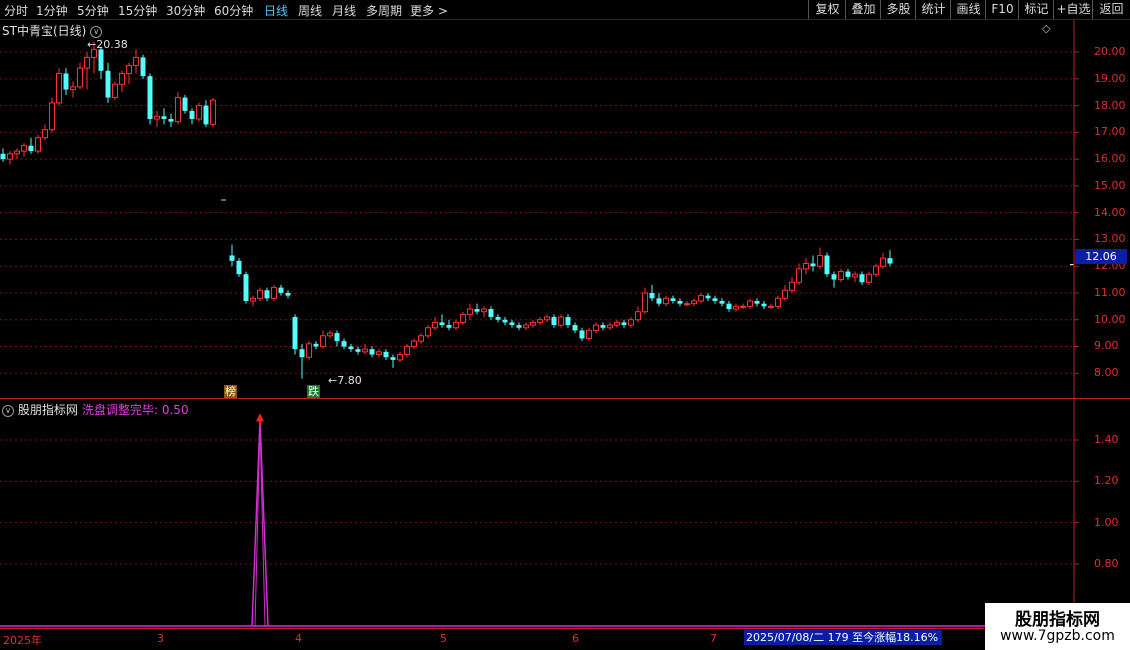  I want to click on price-tick-label: 17.00, so click(1110, 132).